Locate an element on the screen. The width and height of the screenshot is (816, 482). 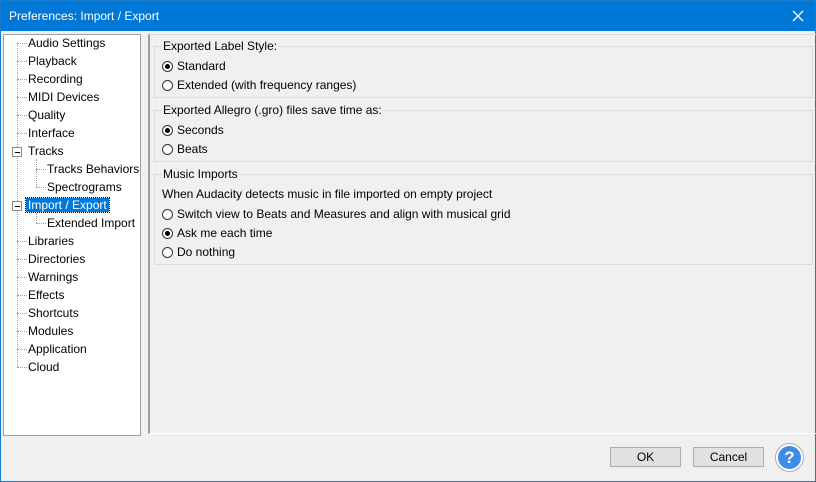
sidebar-item-label: Shortcuts is located at coordinates (53, 313).